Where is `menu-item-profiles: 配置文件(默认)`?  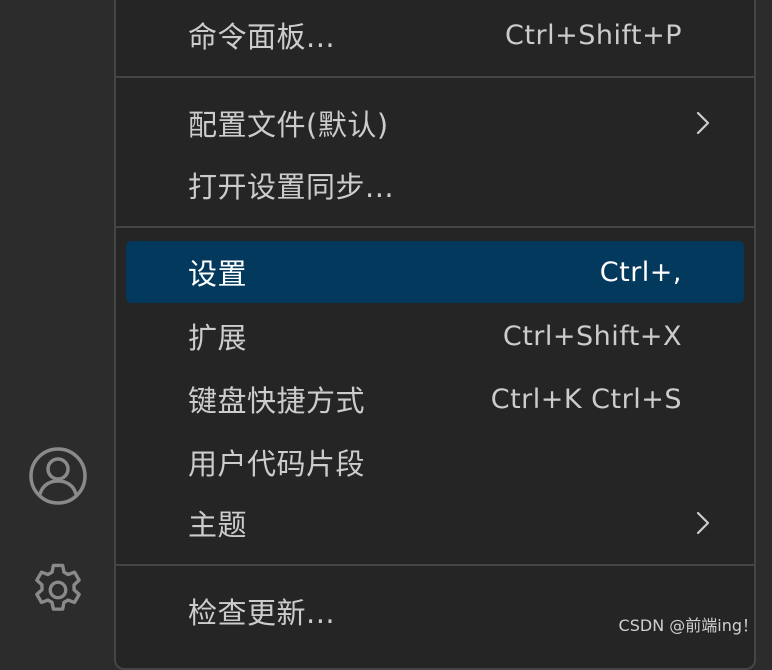
menu-item-profiles: 配置文件(默认) is located at coordinates (435, 123).